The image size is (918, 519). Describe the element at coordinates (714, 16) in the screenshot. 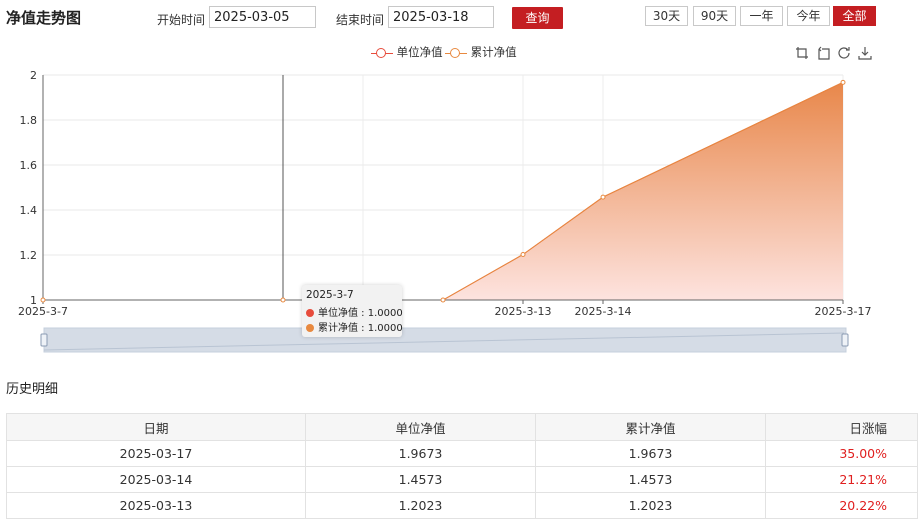

I see `range-90d-button: 90天` at that location.